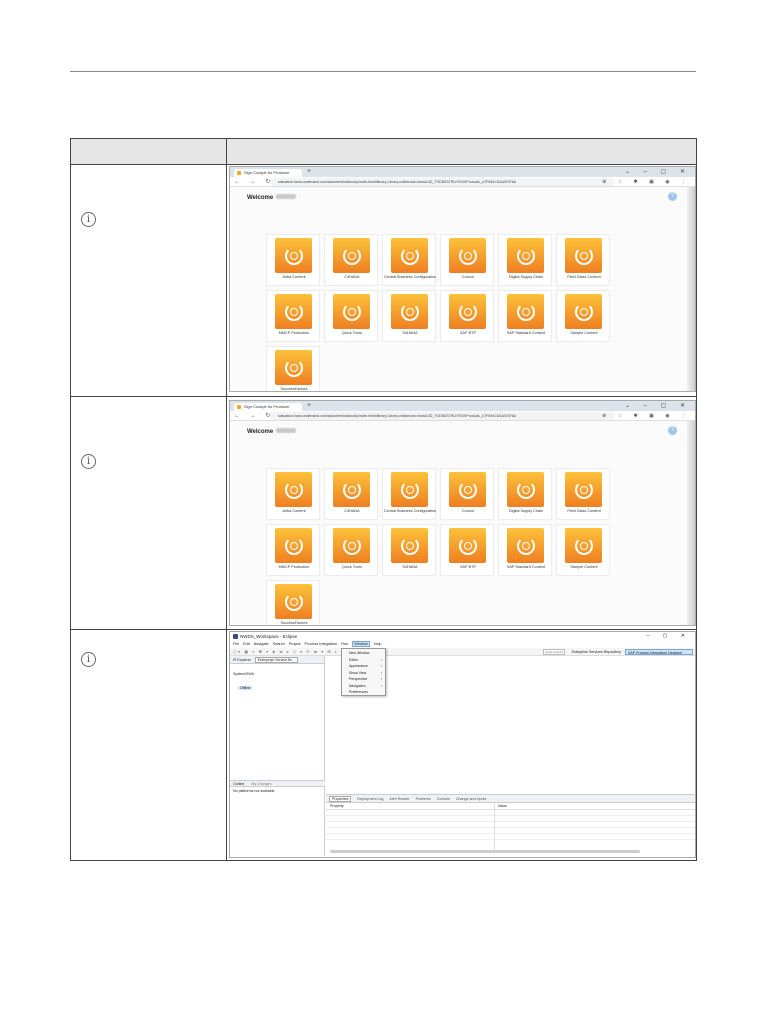 This screenshot has height=1024, width=768. I want to click on tab-problems: Problems, so click(423, 799).